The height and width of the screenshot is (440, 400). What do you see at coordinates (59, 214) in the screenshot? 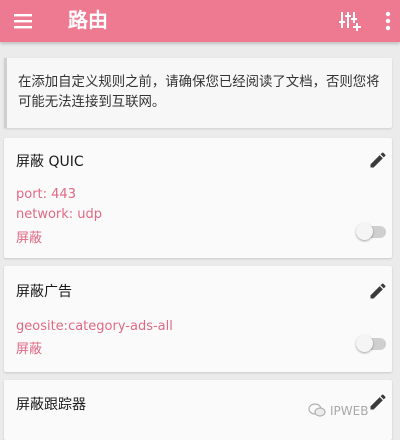
I see `rule-detail: network: udp` at bounding box center [59, 214].